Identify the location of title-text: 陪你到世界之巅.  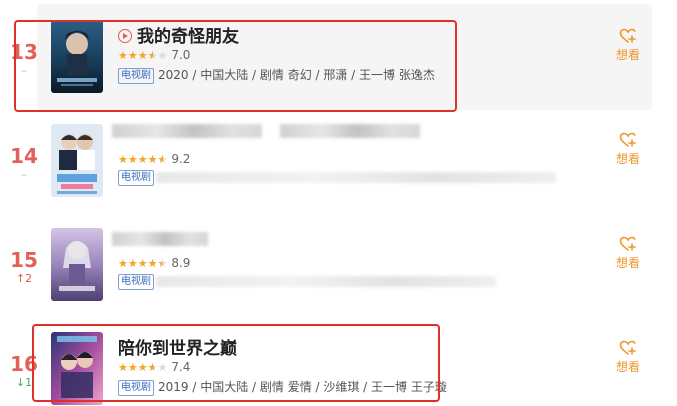
(177, 349).